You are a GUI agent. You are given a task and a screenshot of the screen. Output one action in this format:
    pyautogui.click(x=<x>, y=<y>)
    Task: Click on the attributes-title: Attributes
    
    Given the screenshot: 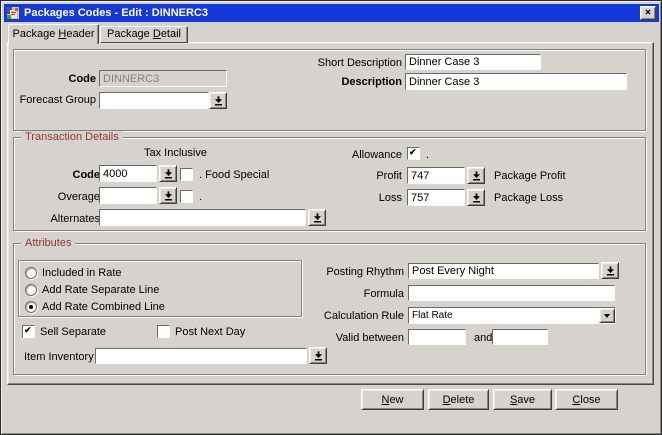 What is the action you would take?
    pyautogui.click(x=48, y=243)
    